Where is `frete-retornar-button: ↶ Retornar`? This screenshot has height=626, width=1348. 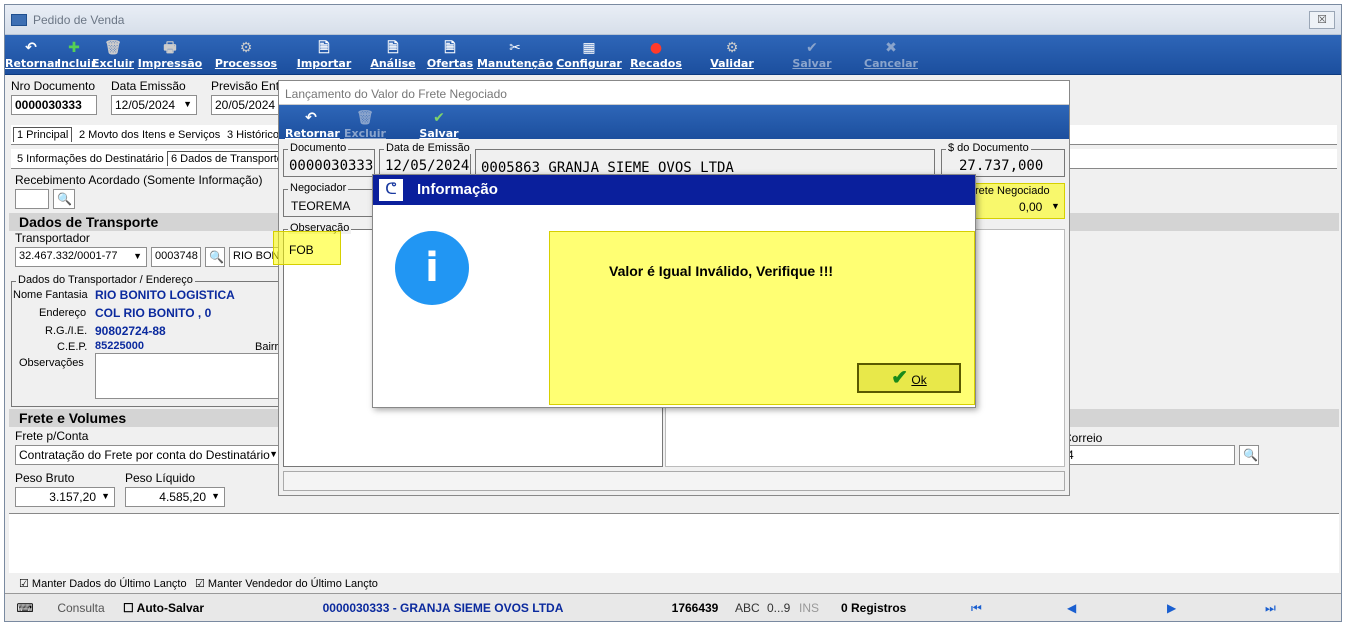
frete-retornar-button: ↶ Retornar is located at coordinates (312, 126).